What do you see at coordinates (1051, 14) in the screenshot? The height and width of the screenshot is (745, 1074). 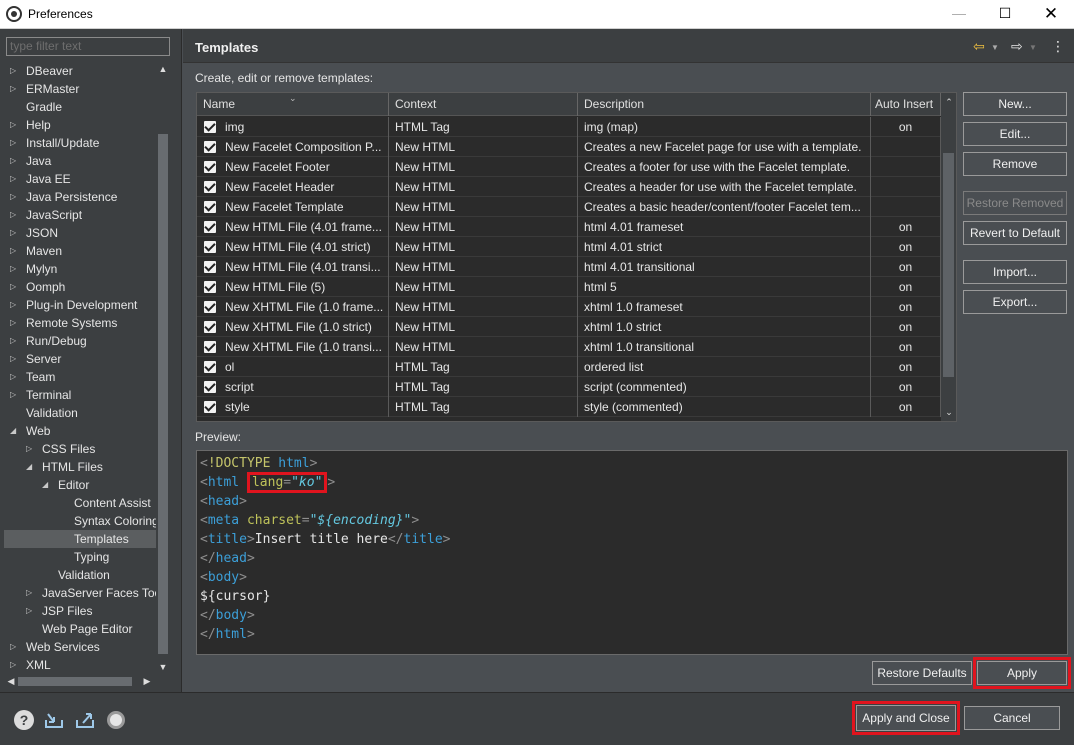 I see `close-button: ✕` at bounding box center [1051, 14].